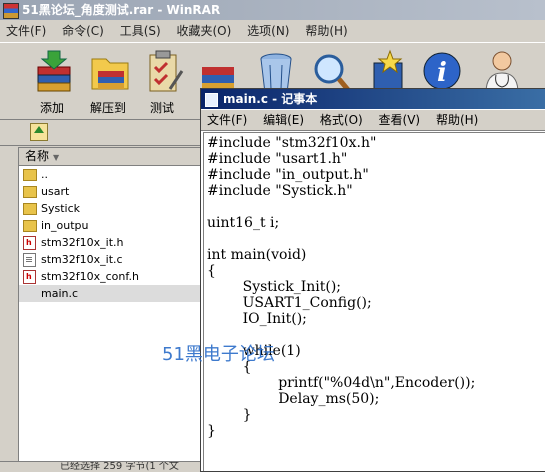 Image resolution: width=545 pixels, height=472 pixels. I want to click on notepad-menubar: 文件(F) 编辑(E) 格式(O) 查看(V) 帮助(H), so click(373, 120).